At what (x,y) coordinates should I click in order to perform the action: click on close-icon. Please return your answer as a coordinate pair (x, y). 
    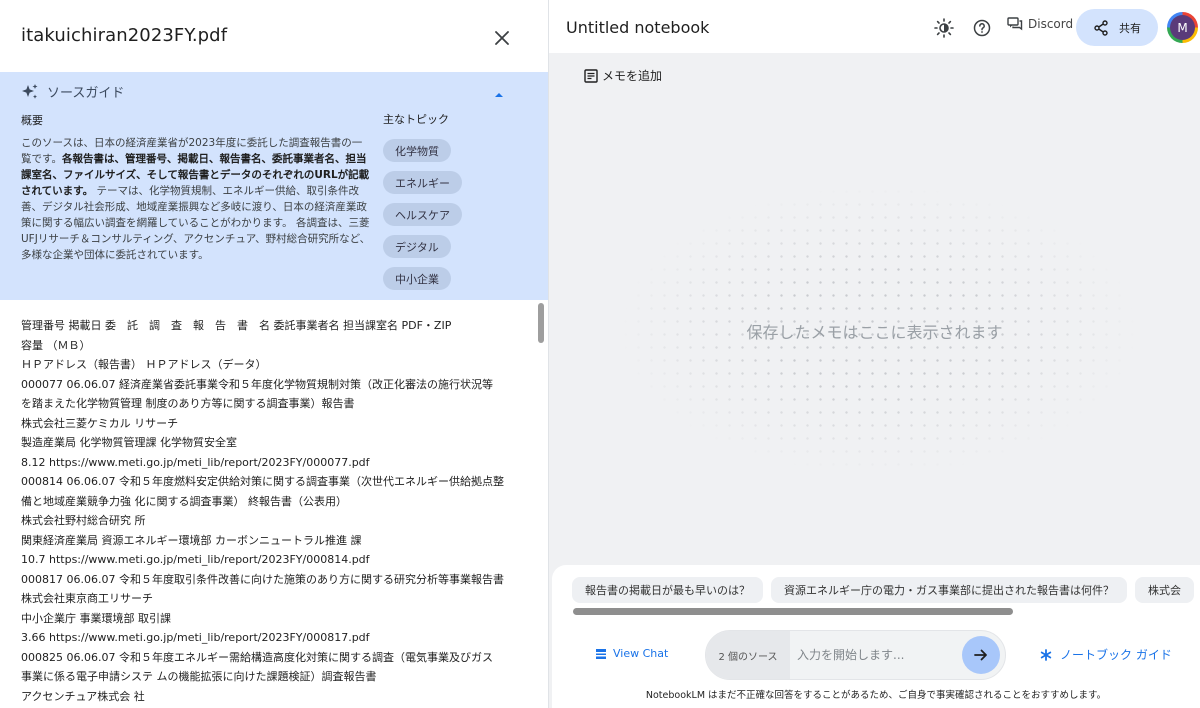
    Looking at the image, I should click on (502, 38).